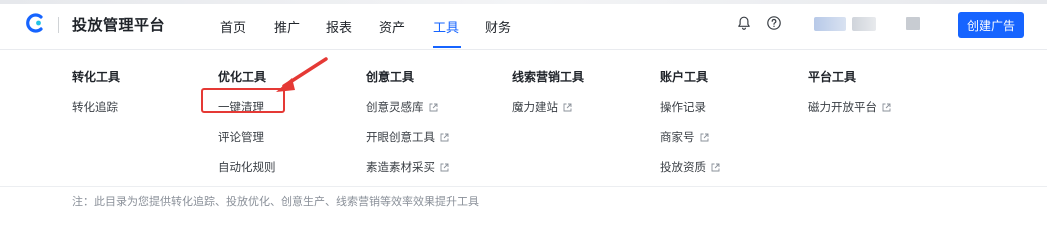 Image resolution: width=1047 pixels, height=240 pixels. Describe the element at coordinates (864, 24) in the screenshot. I see `account-name-blurred` at that location.